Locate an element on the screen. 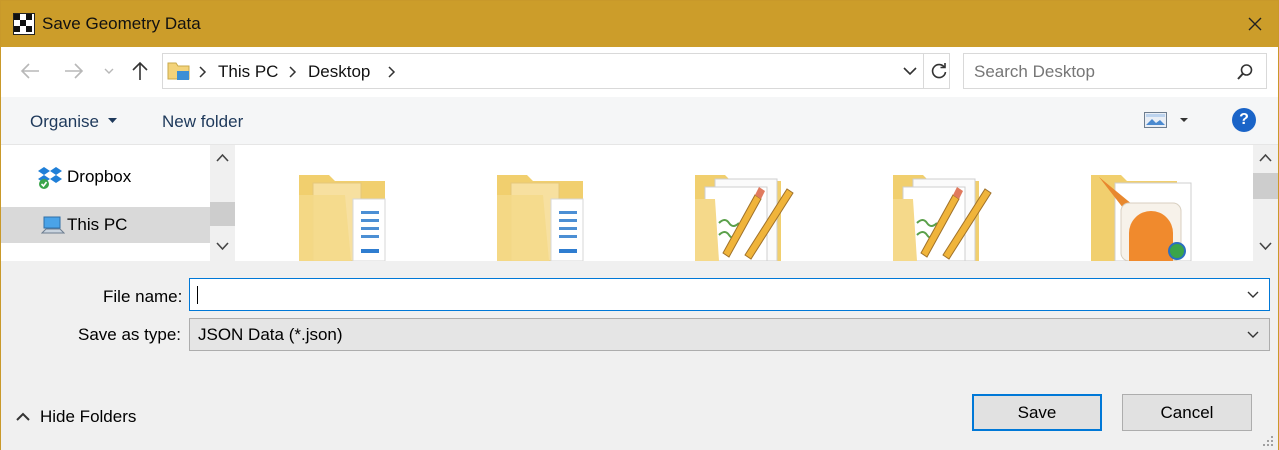 This screenshot has height=450, width=1279. organise-button: Organise is located at coordinates (64, 122).